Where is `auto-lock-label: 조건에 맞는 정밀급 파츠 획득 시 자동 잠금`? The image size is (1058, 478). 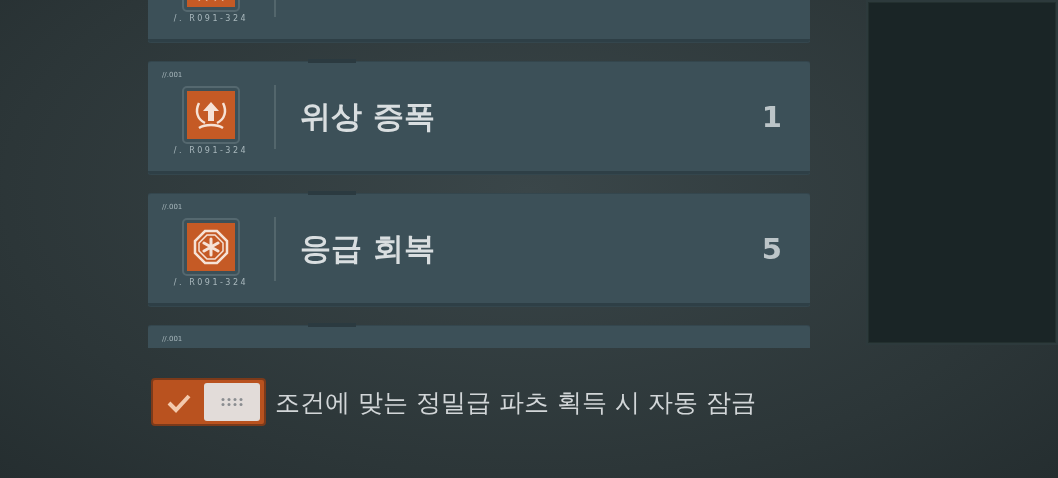 auto-lock-label: 조건에 맞는 정밀급 파츠 획득 시 자동 잠금 is located at coordinates (515, 402).